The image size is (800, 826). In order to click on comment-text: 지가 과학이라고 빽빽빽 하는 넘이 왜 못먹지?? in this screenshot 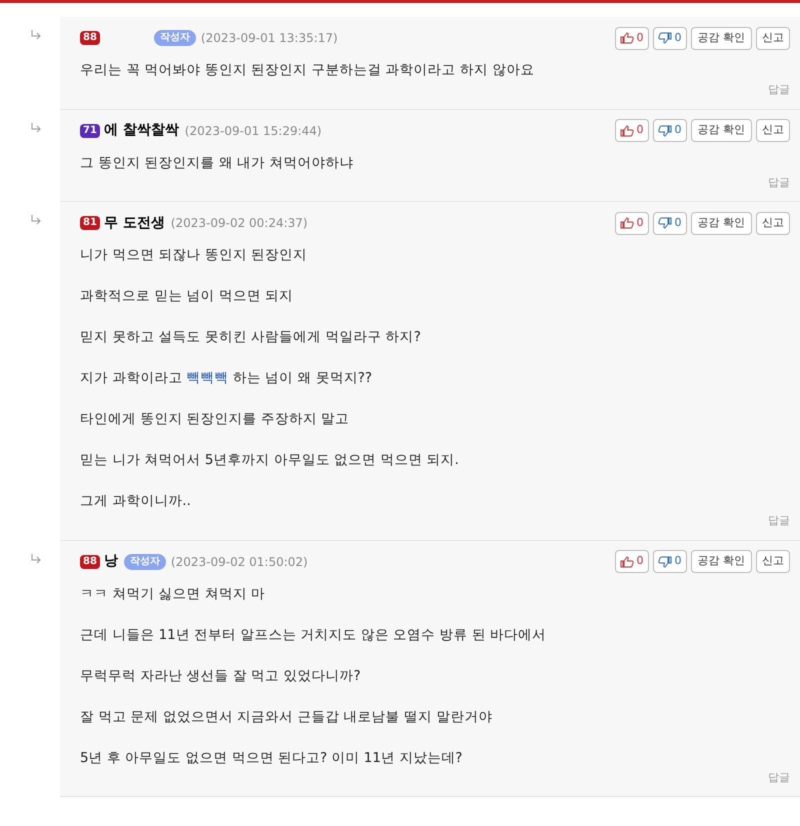, I will do `click(226, 378)`.